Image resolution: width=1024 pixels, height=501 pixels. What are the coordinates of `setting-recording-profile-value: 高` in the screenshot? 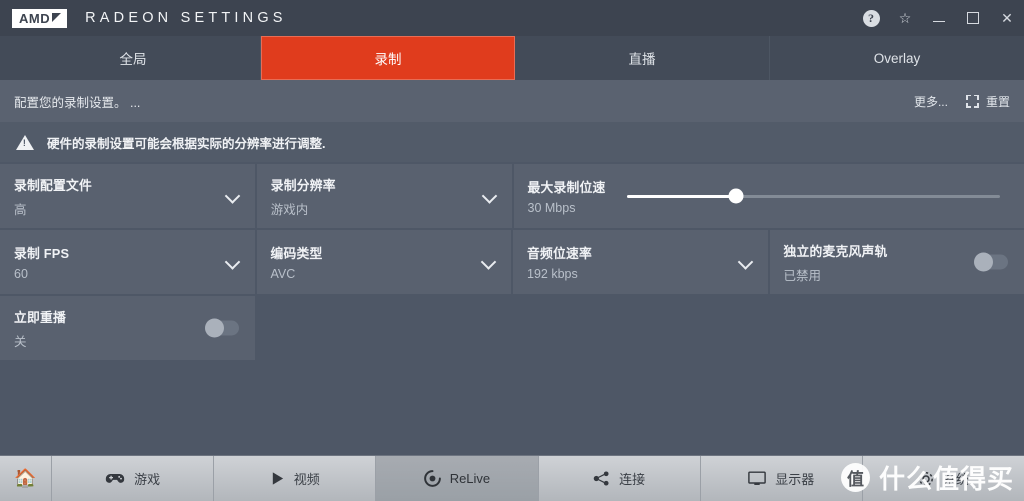 It's located at (20, 209).